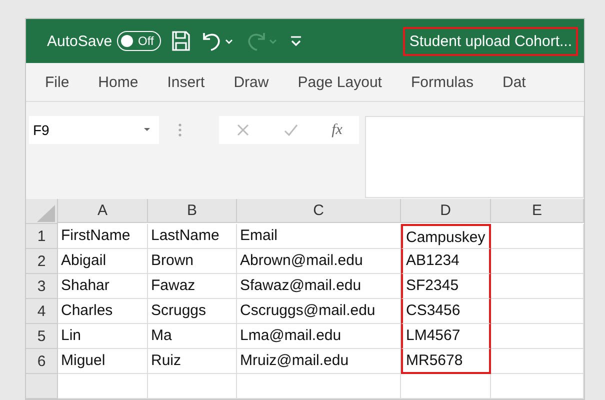 Image resolution: width=605 pixels, height=400 pixels. Describe the element at coordinates (192, 211) in the screenshot. I see `column-header: B` at that location.